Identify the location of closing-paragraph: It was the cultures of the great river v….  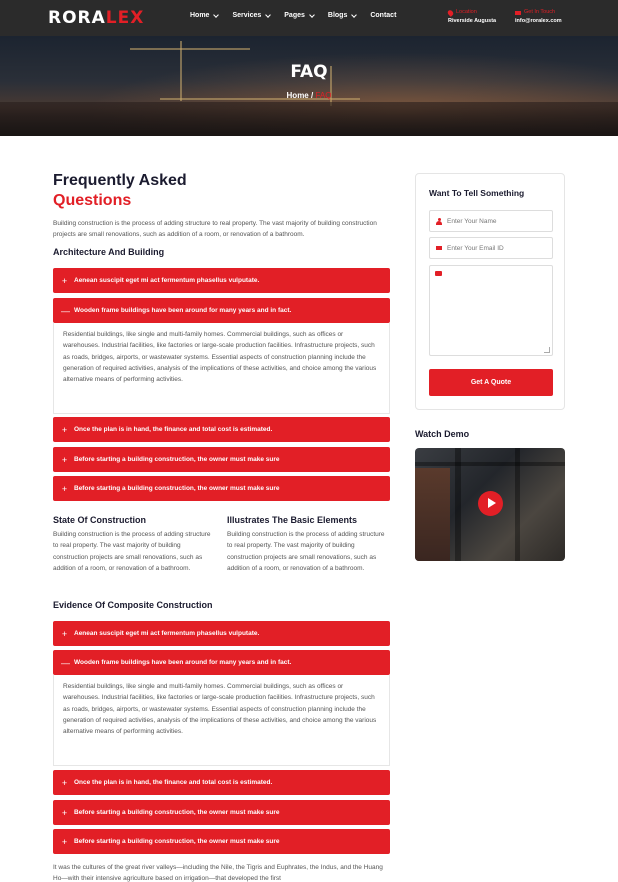
(218, 873).